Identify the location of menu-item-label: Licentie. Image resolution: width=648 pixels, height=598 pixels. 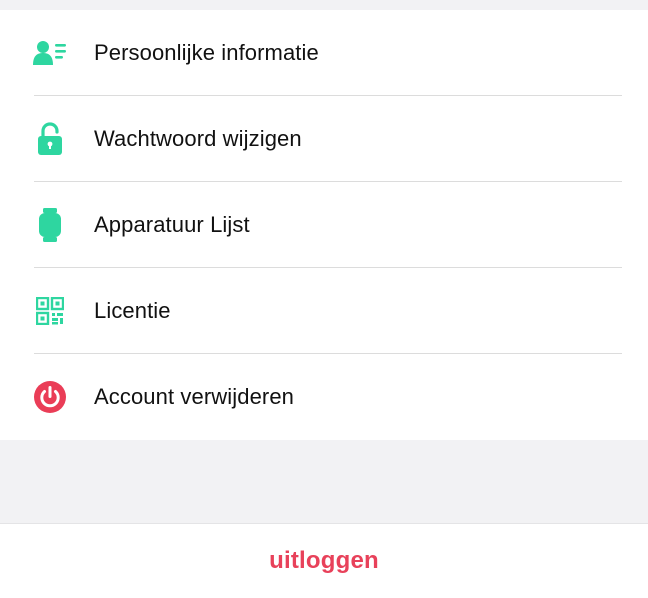
(132, 310).